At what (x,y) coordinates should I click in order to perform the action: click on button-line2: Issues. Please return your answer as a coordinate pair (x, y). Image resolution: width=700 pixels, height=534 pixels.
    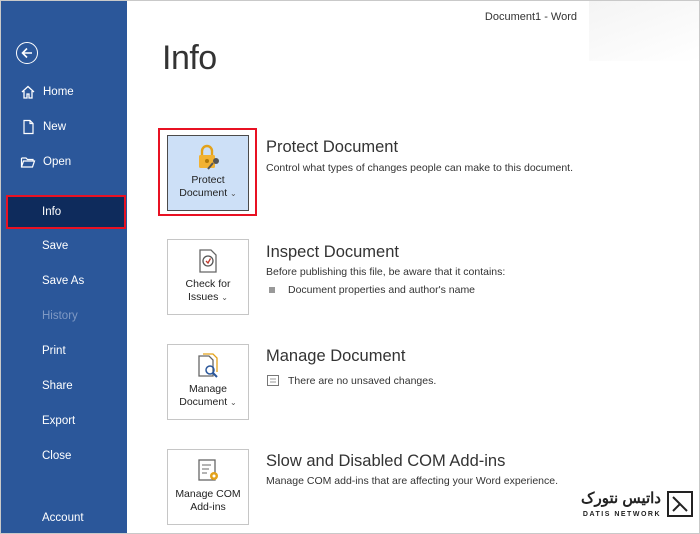
    Looking at the image, I should click on (203, 297).